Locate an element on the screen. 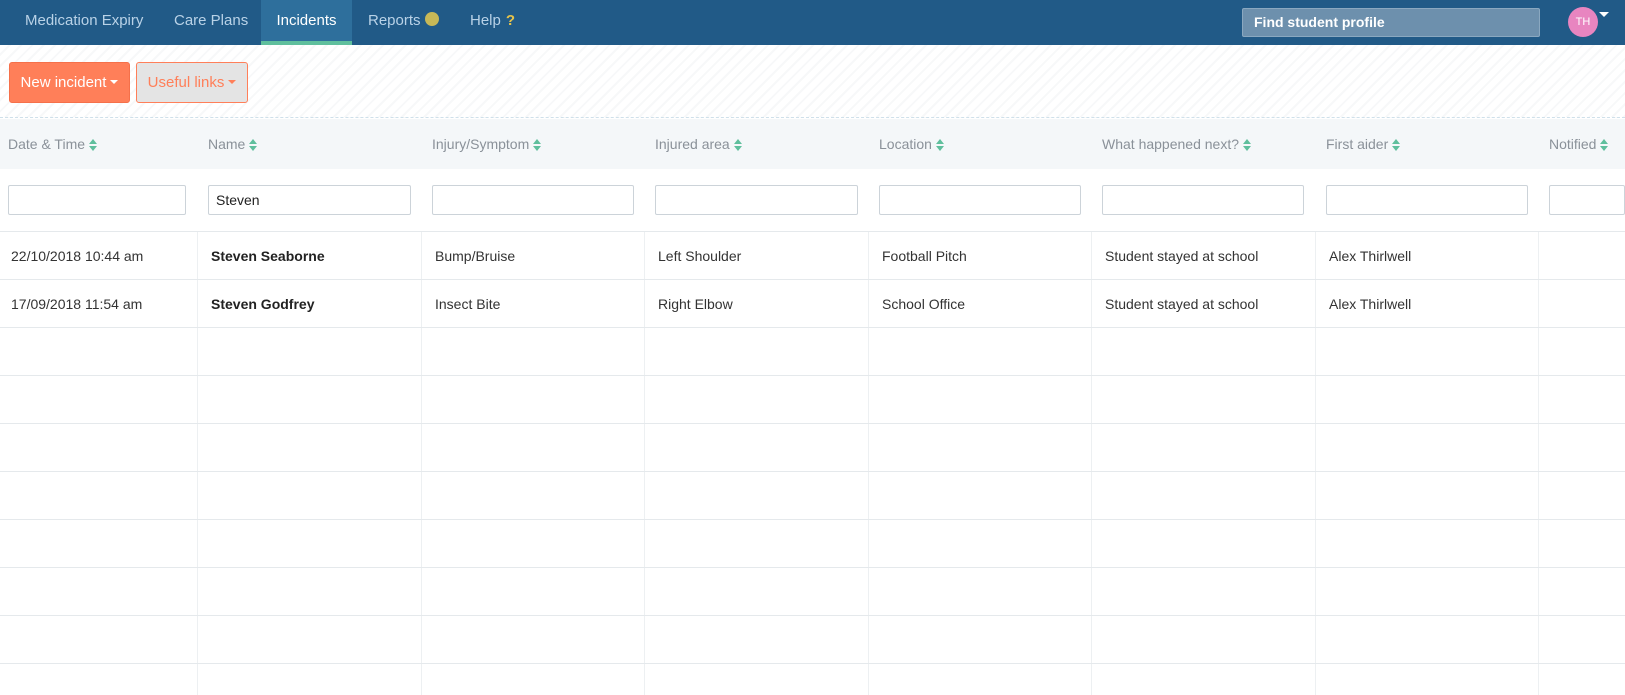 This screenshot has width=1625, height=695. cell-name: Steven Godfrey is located at coordinates (262, 304).